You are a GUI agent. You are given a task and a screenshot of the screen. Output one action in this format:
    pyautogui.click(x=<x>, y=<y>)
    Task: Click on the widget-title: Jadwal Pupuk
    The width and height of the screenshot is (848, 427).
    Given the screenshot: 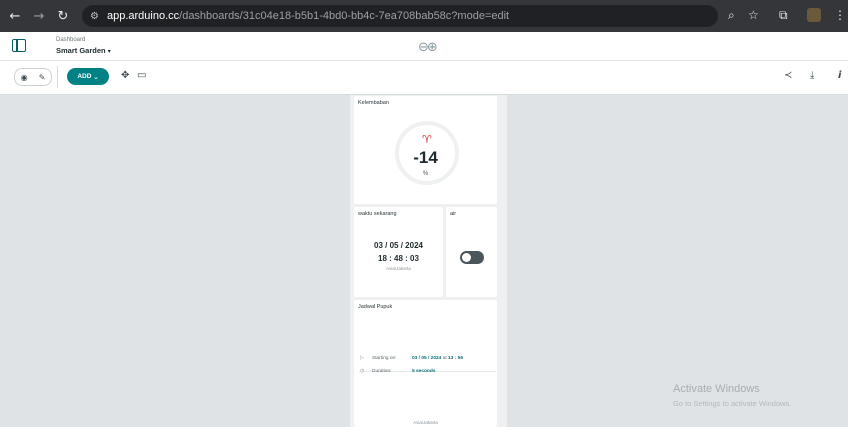 What is the action you would take?
    pyautogui.click(x=375, y=307)
    